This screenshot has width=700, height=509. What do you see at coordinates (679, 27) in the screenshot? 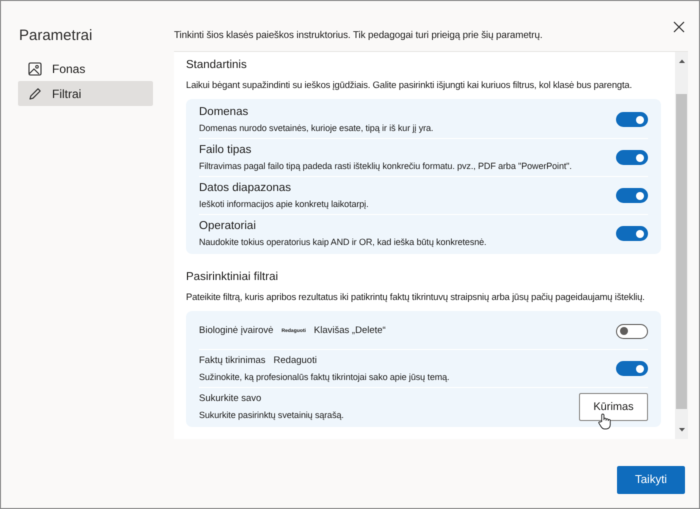
I see `close-icon` at bounding box center [679, 27].